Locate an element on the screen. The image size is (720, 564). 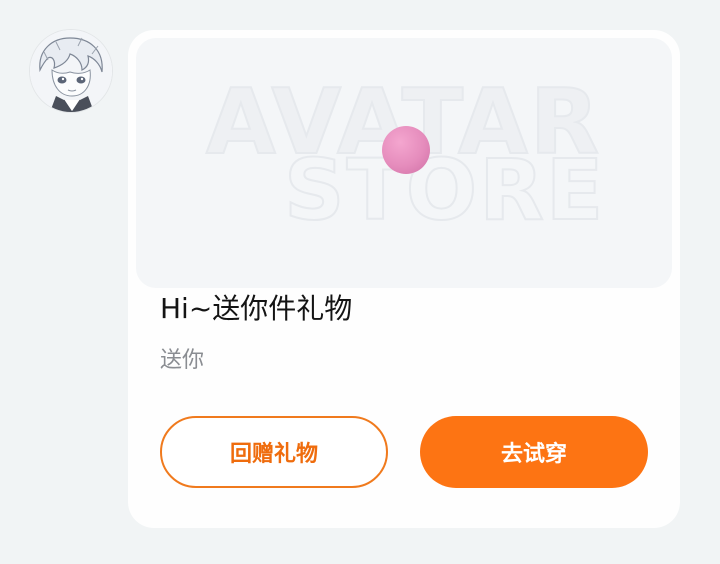
watermark-line2: STORE is located at coordinates (444, 190).